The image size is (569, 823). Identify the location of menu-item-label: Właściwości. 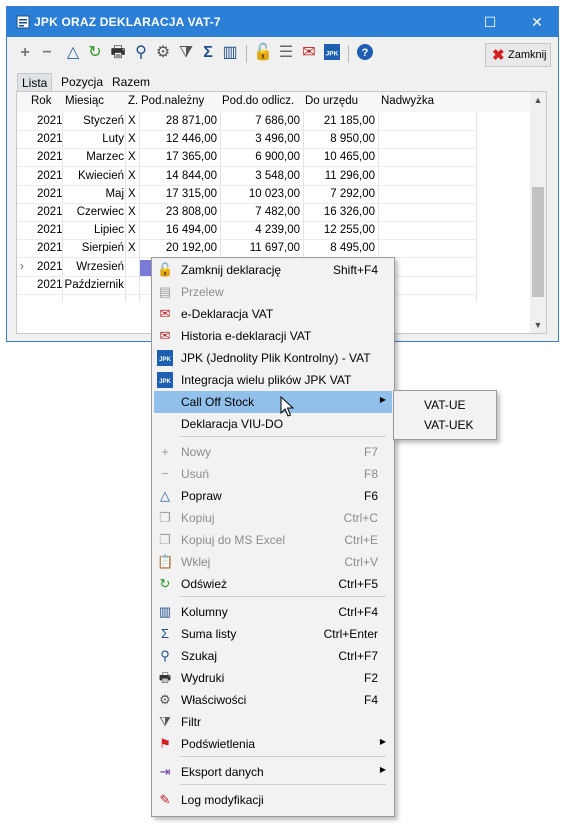
(214, 700).